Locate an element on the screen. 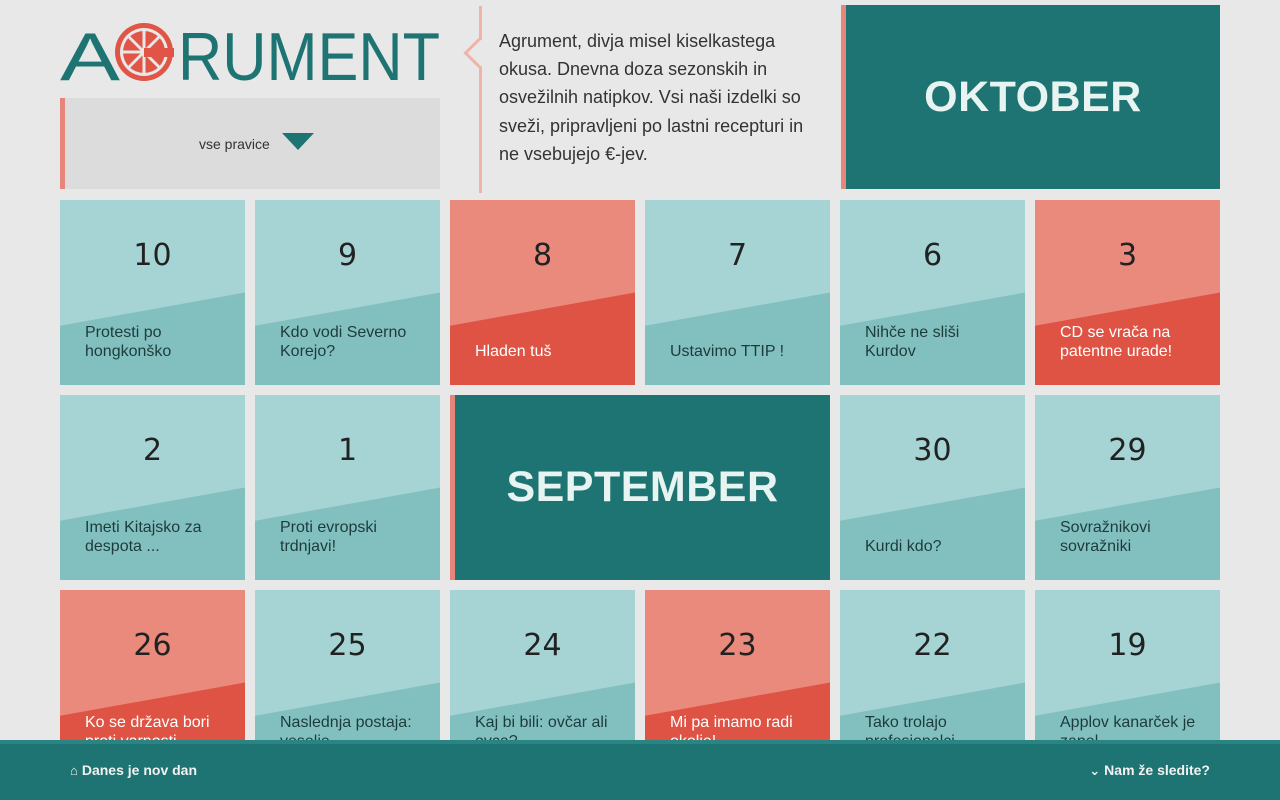 Image resolution: width=1280 pixels, height=800 pixels. tile-day-number: 26 is located at coordinates (152, 645).